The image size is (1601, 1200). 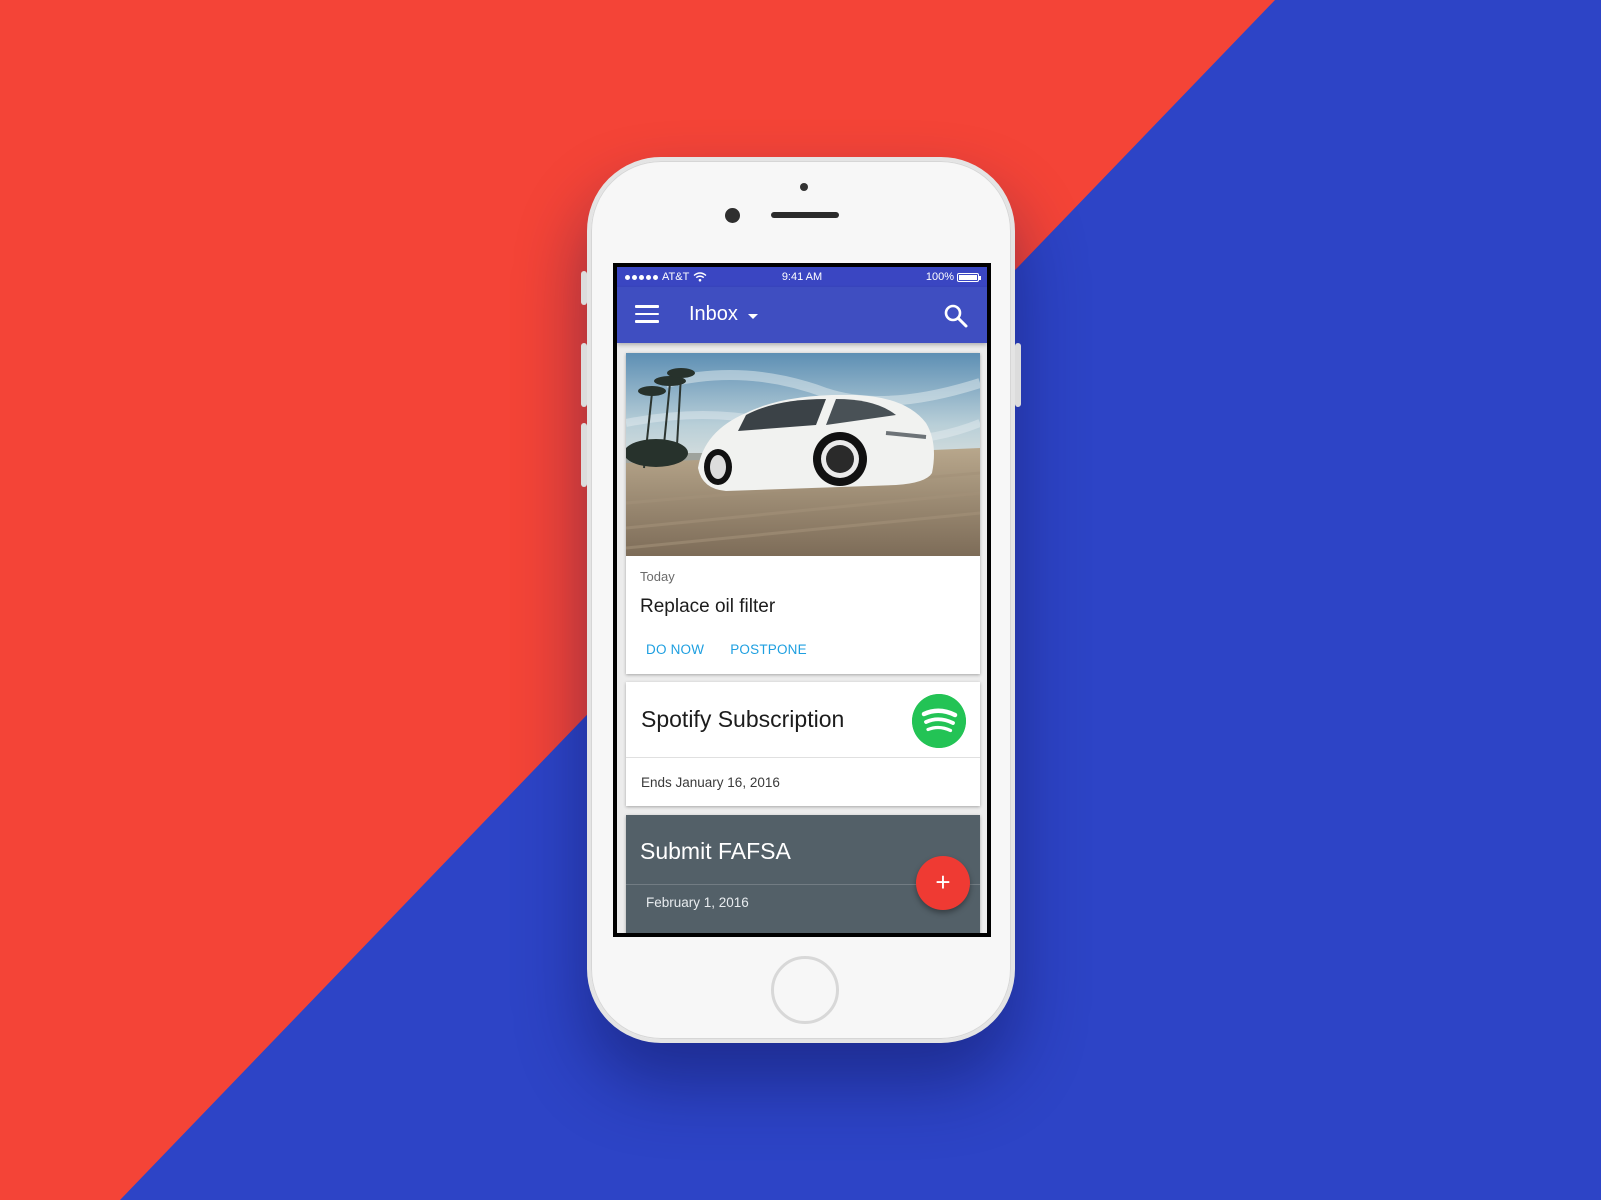 I want to click on subscription-end-date: Ends January 16, 2016, so click(x=710, y=782).